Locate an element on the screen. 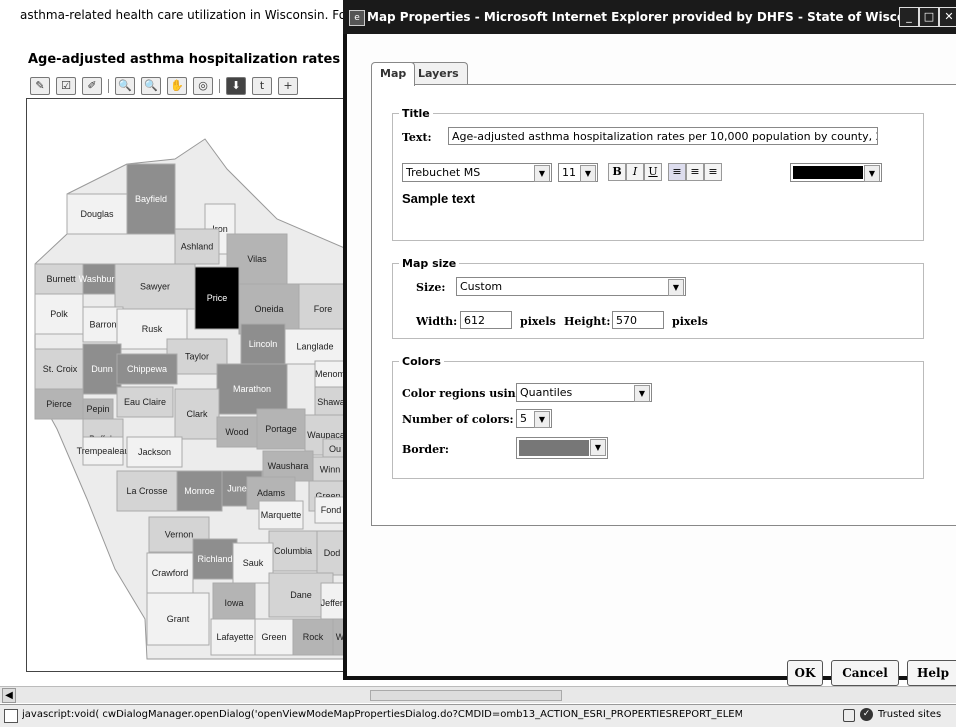  county-label: Crawford is located at coordinates (170, 573).